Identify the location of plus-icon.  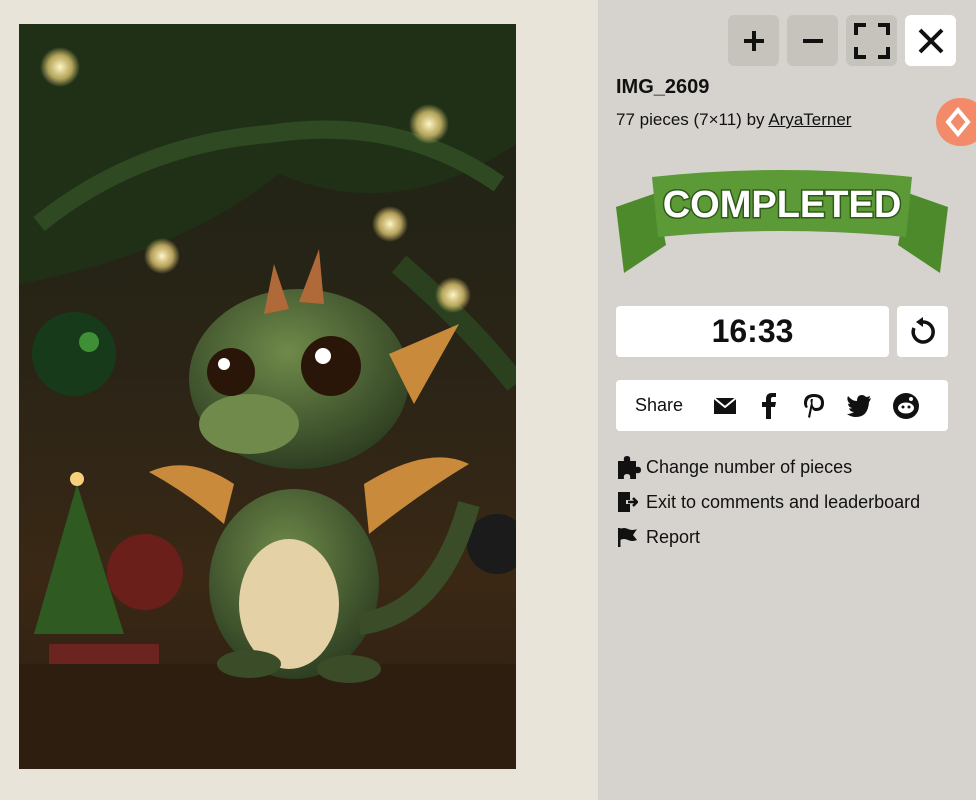
(753, 40).